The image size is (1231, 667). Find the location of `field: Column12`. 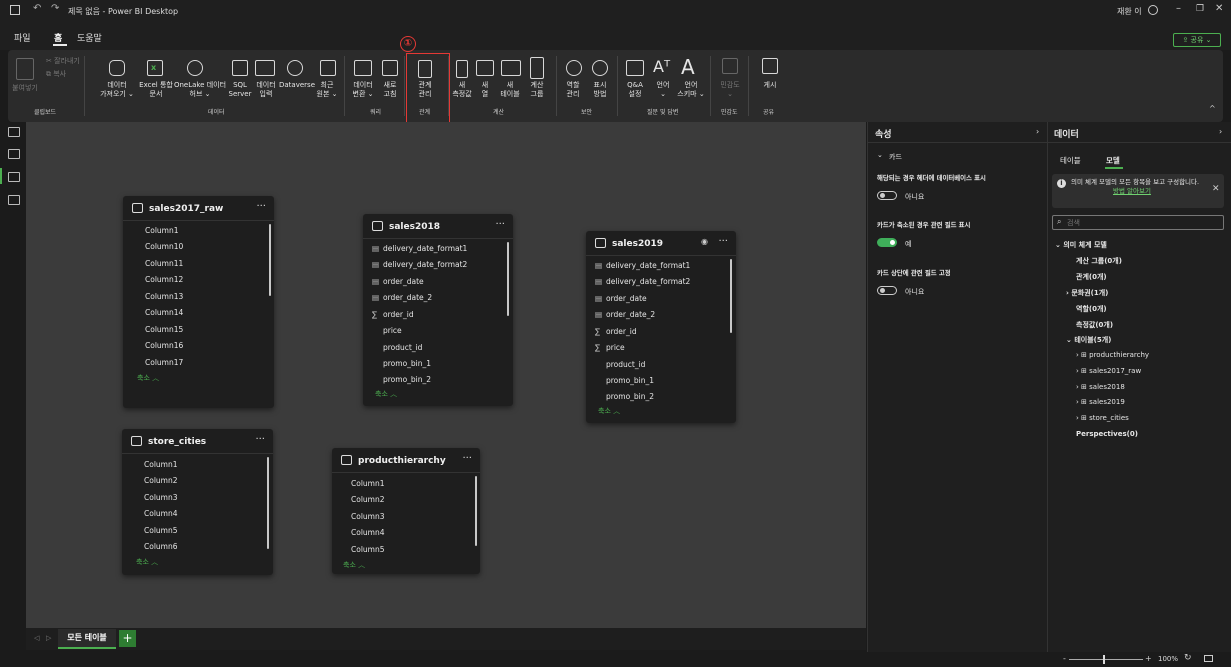

field: Column12 is located at coordinates (164, 279).